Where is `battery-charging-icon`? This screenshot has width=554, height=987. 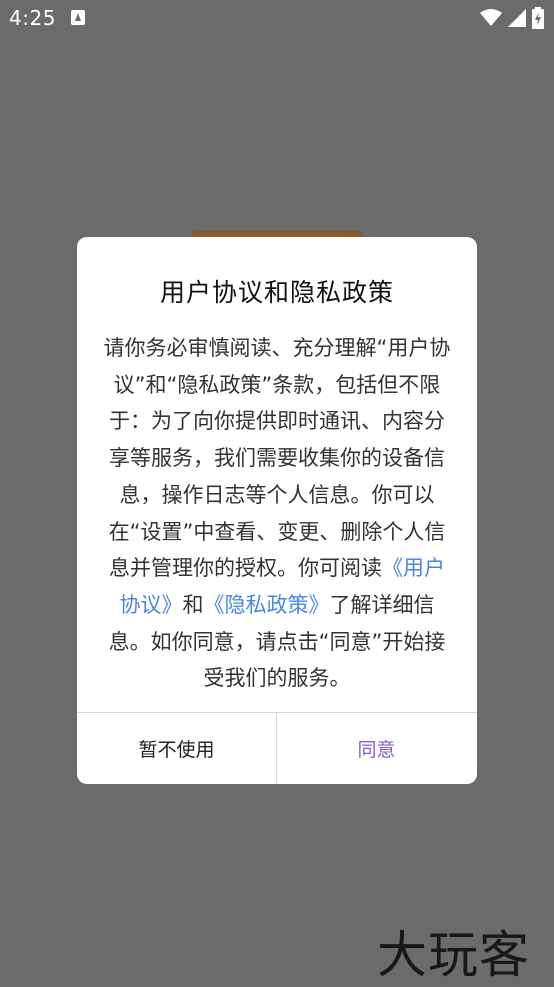 battery-charging-icon is located at coordinates (538, 18).